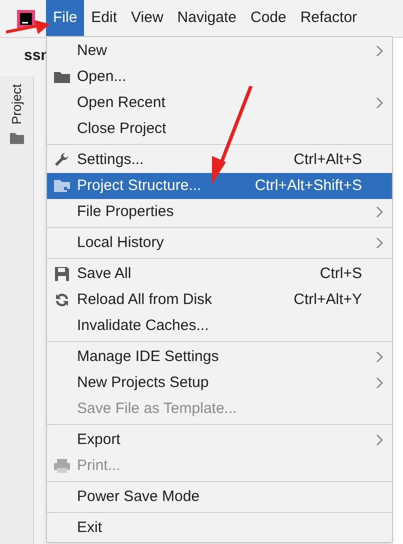 Image resolution: width=403 pixels, height=544 pixels. I want to click on annotation-arrow, so click(28, 27).